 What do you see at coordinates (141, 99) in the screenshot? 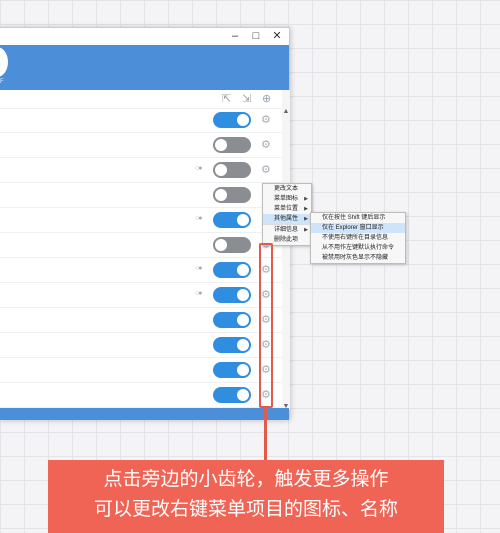
I see `toolbar: ⇱ ⇲ ⊕` at bounding box center [141, 99].